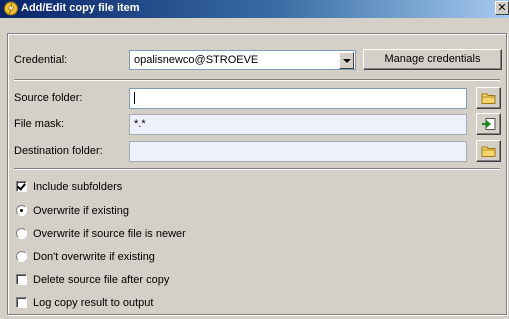 Image resolution: width=509 pixels, height=319 pixels. Describe the element at coordinates (11, 8) in the screenshot. I see `opalis-bolt-icon` at that location.